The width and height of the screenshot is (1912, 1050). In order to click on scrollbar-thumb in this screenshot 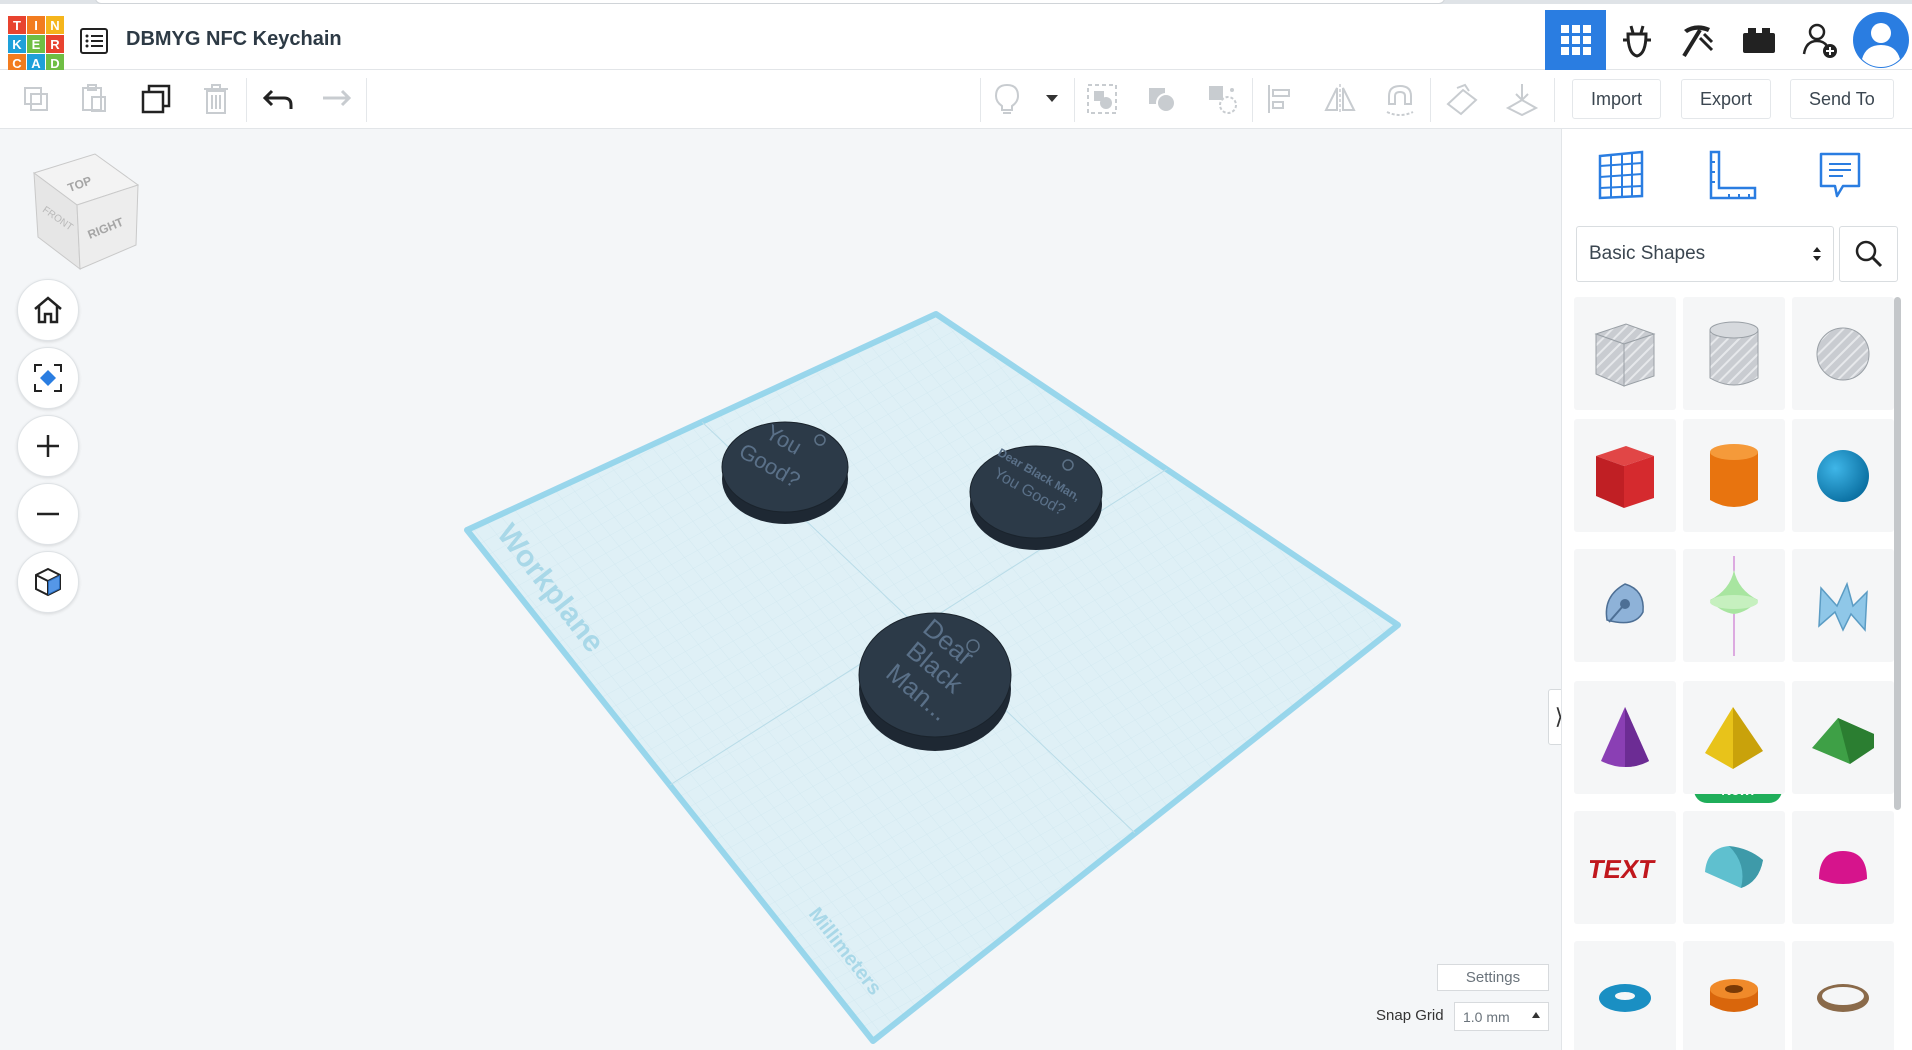, I will do `click(1897, 553)`.